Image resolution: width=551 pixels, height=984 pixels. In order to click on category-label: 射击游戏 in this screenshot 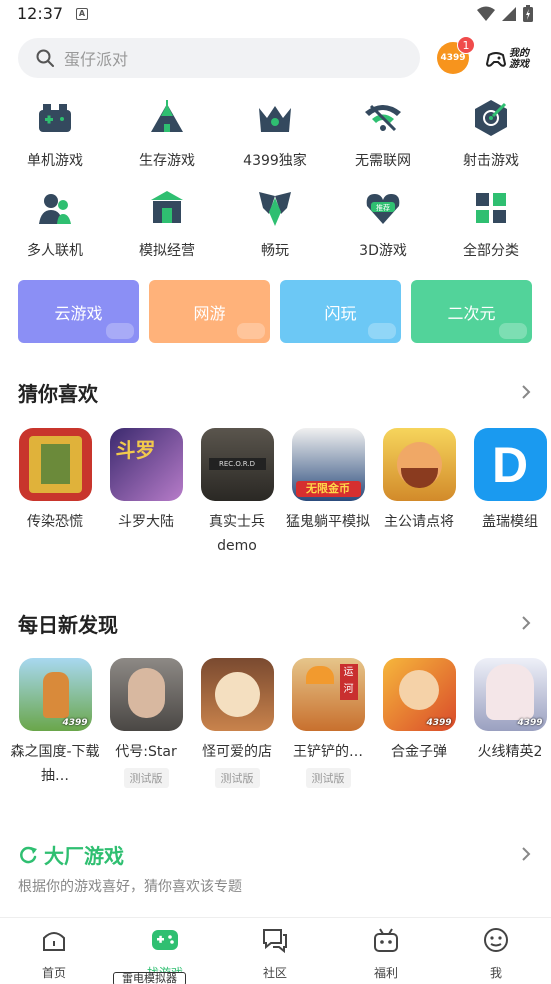, I will do `click(491, 161)`.